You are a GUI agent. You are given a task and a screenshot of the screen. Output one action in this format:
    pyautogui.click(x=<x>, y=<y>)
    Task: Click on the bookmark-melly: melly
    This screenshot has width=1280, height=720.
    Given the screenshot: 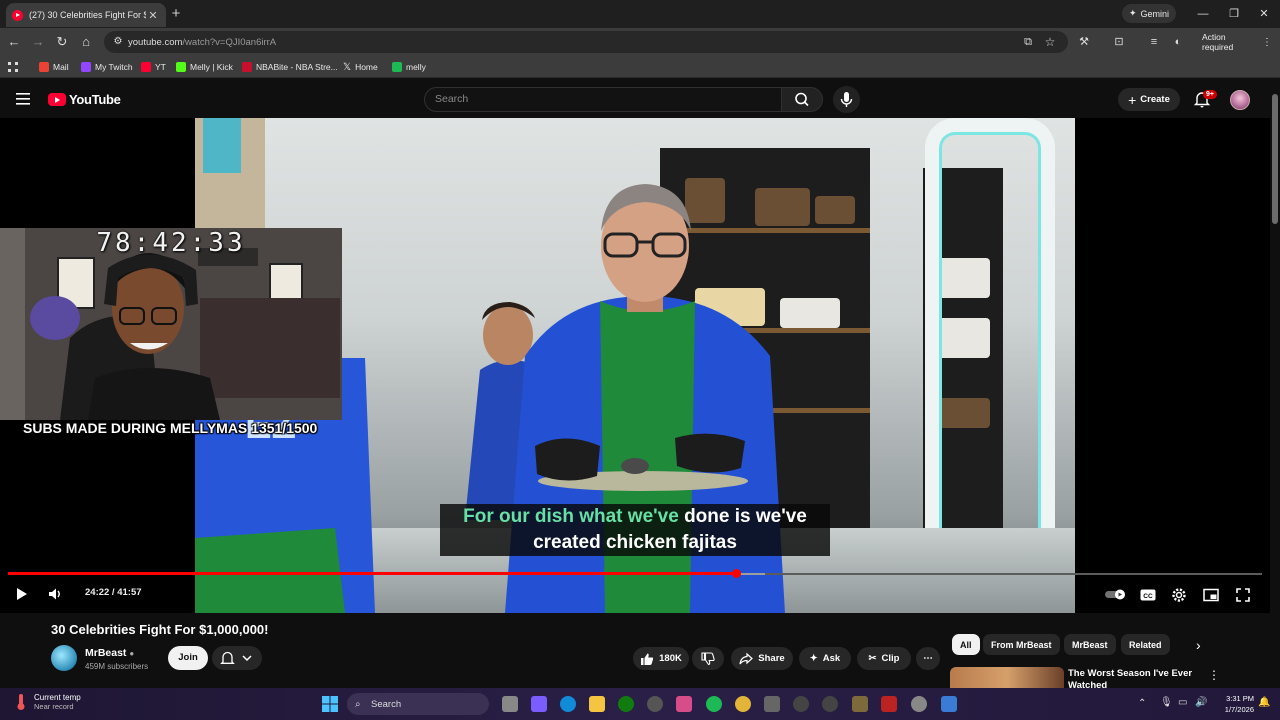 What is the action you would take?
    pyautogui.click(x=409, y=67)
    